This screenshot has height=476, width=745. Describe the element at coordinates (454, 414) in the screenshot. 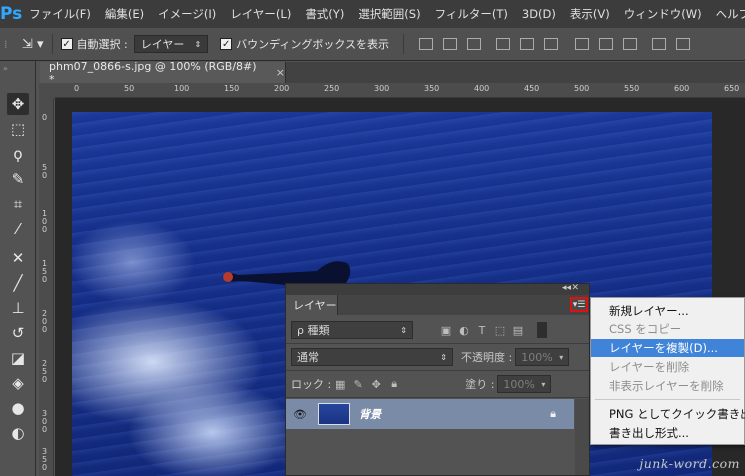

I see `layer-name: 背景` at that location.